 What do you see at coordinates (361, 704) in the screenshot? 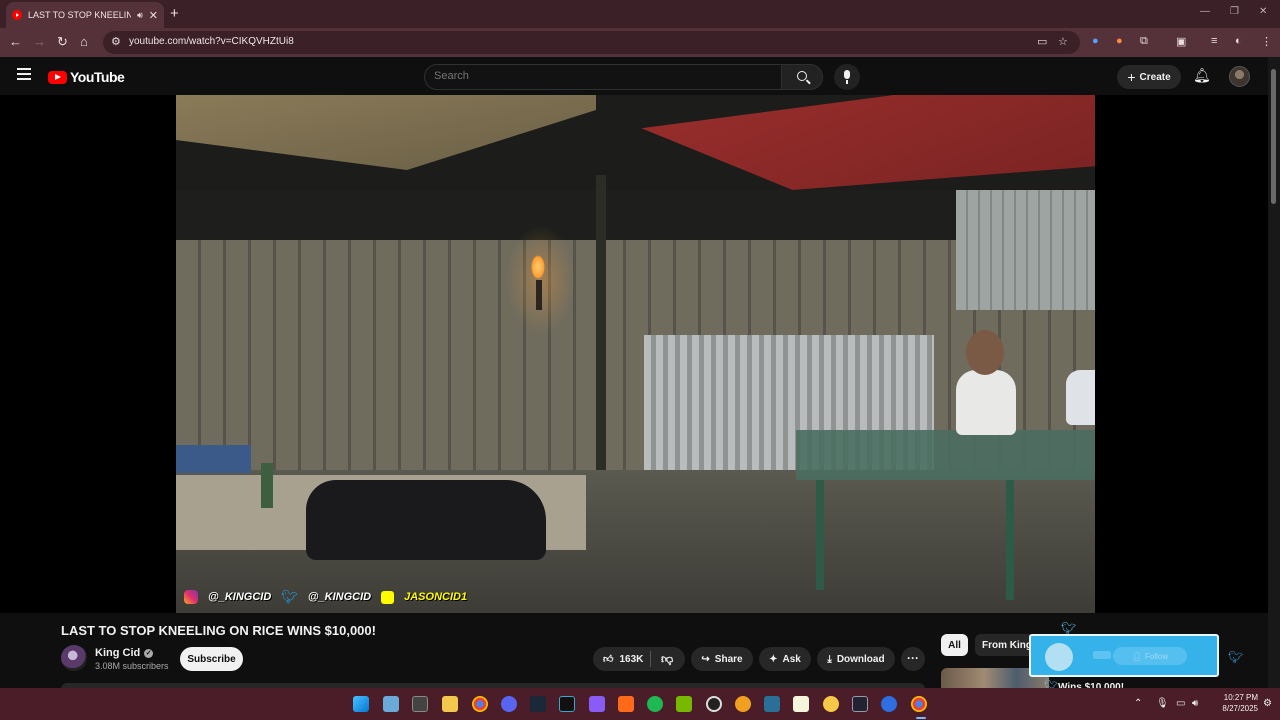
I see `windows-start-icon` at bounding box center [361, 704].